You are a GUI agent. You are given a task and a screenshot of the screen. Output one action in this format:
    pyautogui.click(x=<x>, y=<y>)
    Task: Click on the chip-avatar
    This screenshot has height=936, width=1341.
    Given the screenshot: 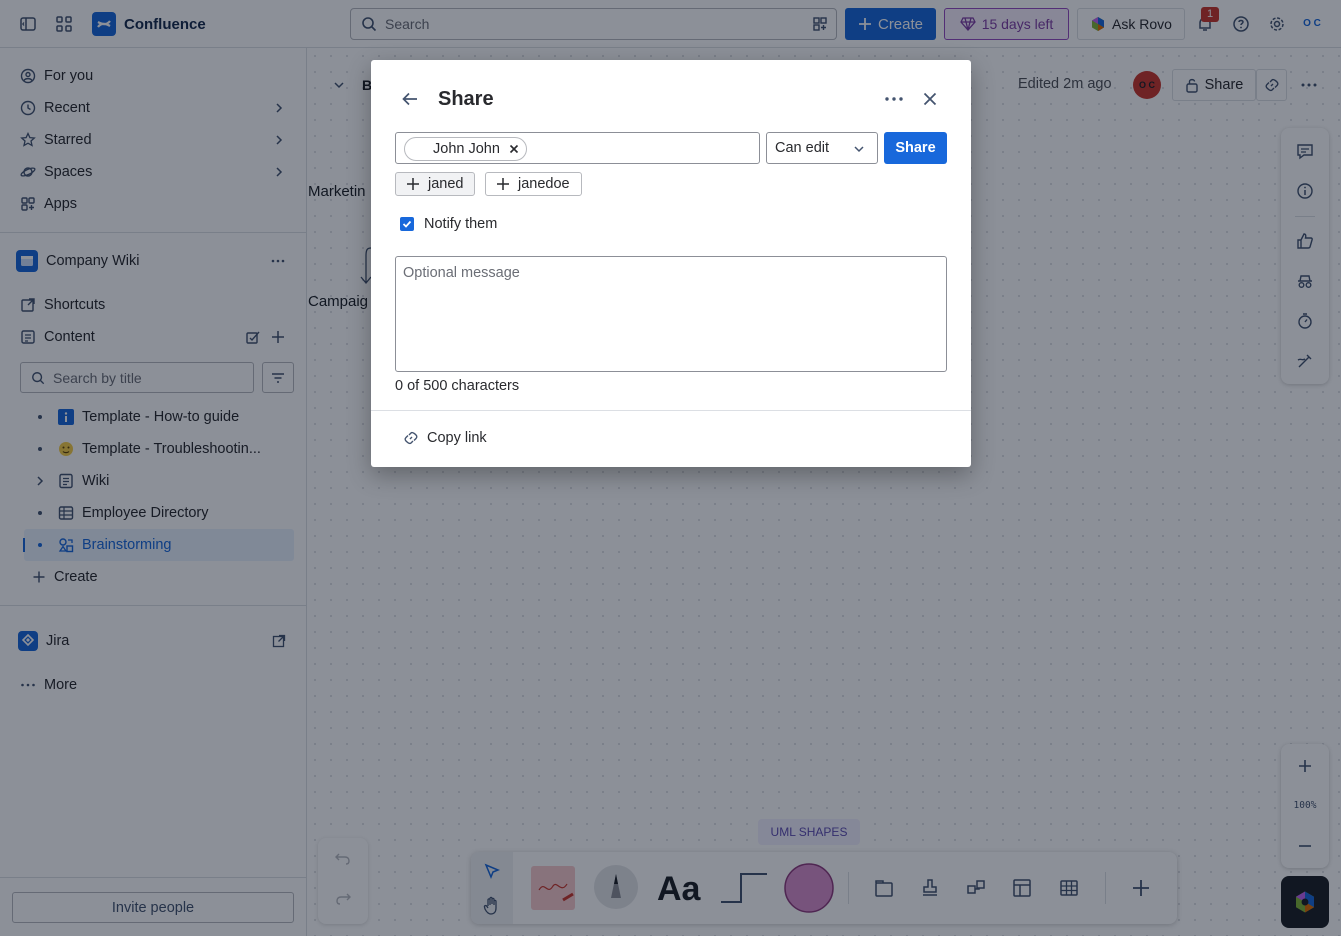 What is the action you would take?
    pyautogui.click(x=418, y=149)
    